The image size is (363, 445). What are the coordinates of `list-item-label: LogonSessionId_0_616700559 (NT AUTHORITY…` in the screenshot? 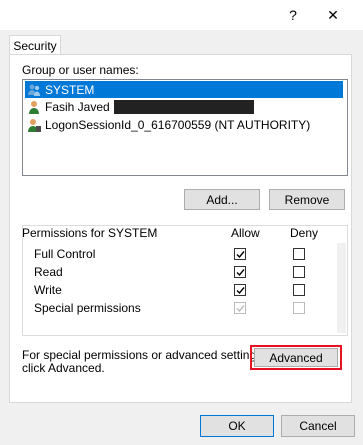 It's located at (178, 124).